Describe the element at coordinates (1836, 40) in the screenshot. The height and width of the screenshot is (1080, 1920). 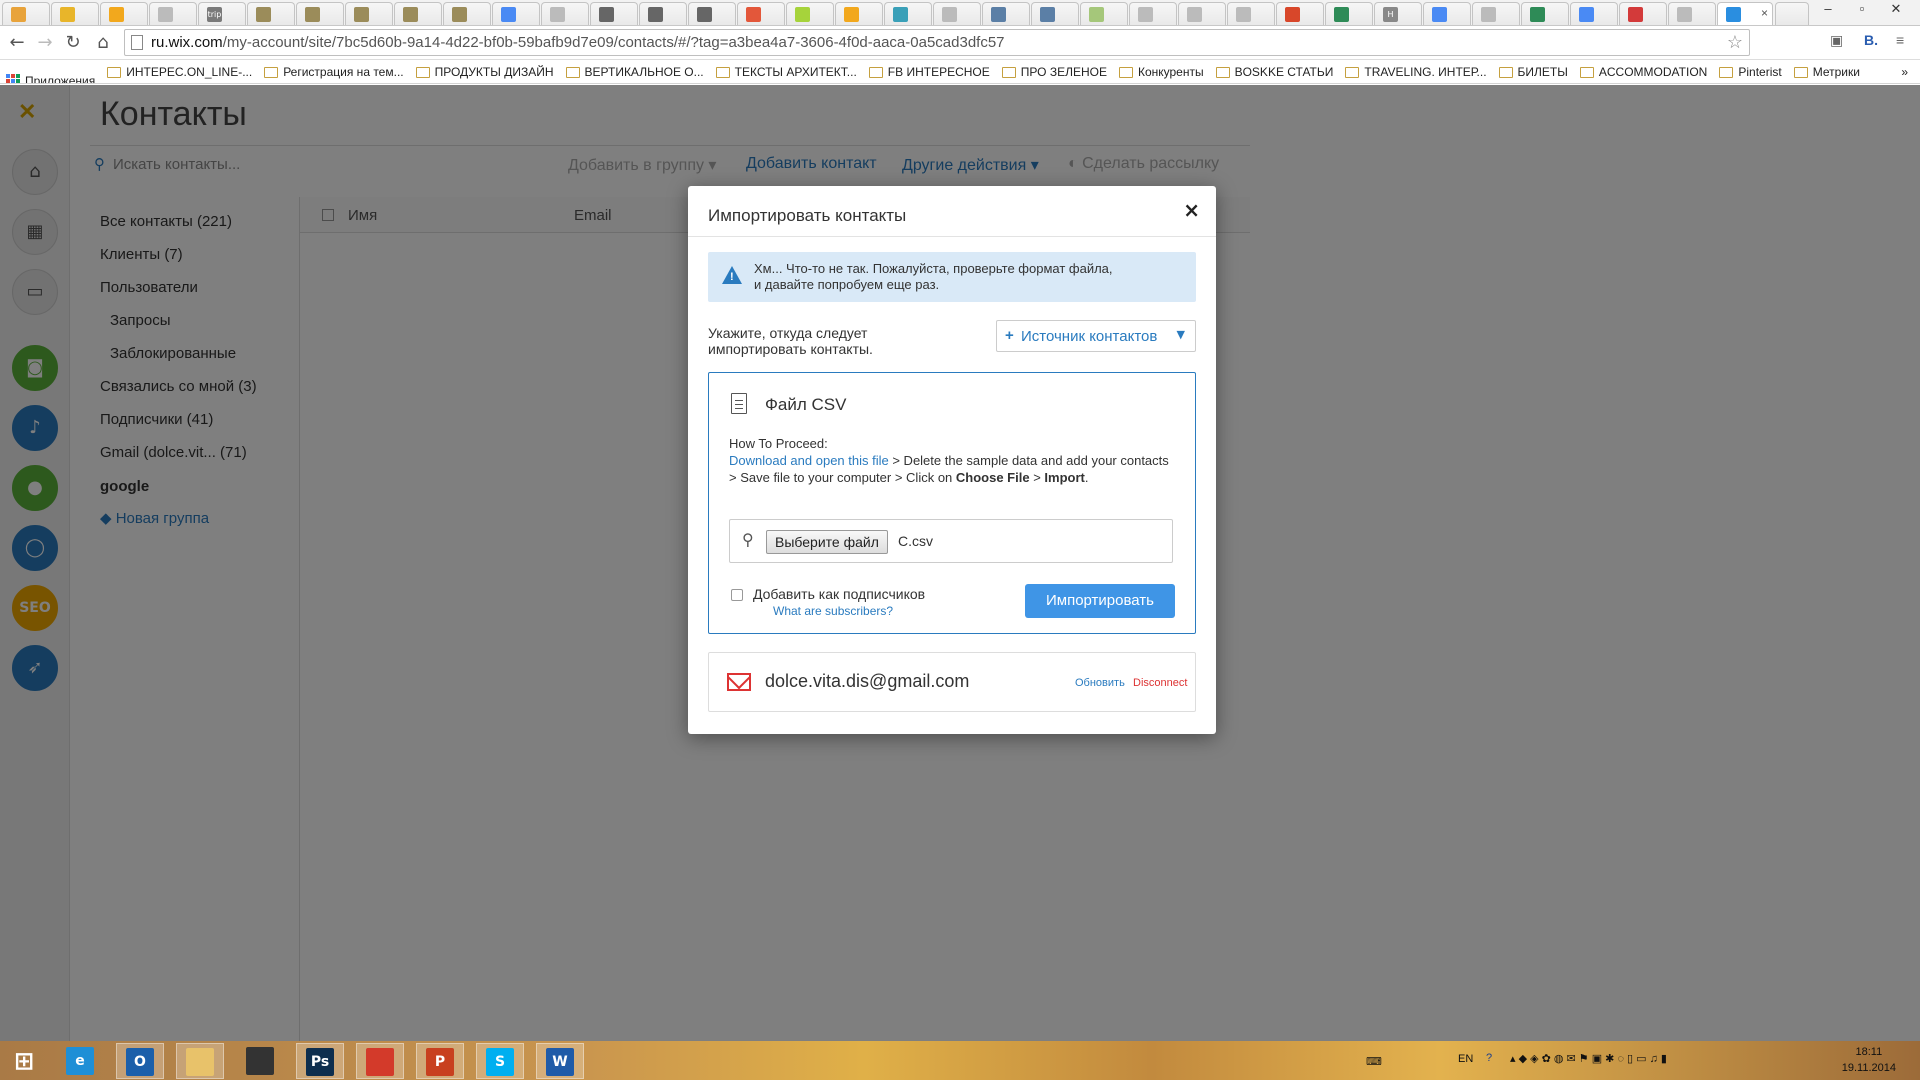
I see `extension-icon: ▣` at that location.